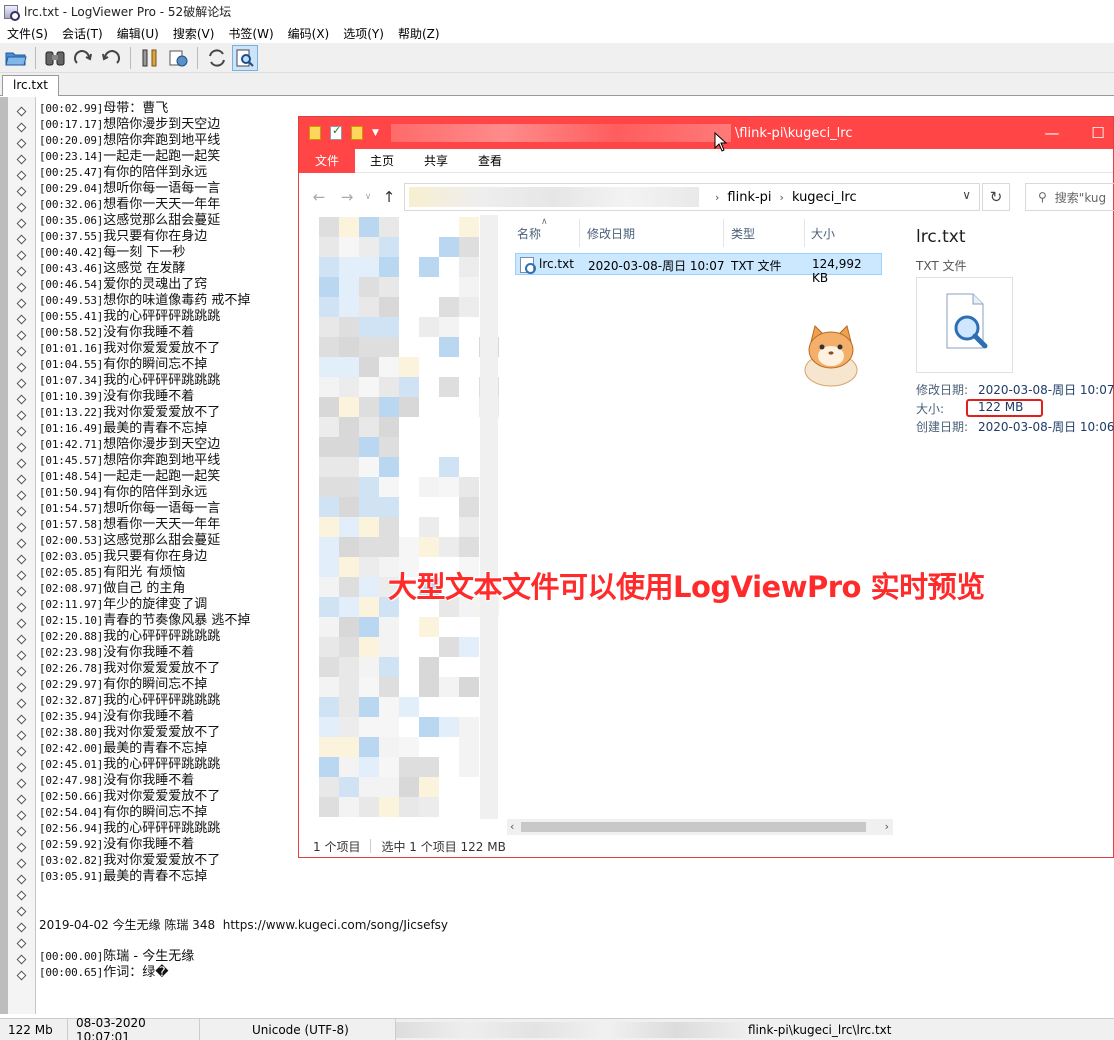 The width and height of the screenshot is (1114, 1040). Describe the element at coordinates (16, 58) in the screenshot. I see `open-folder-button` at that location.